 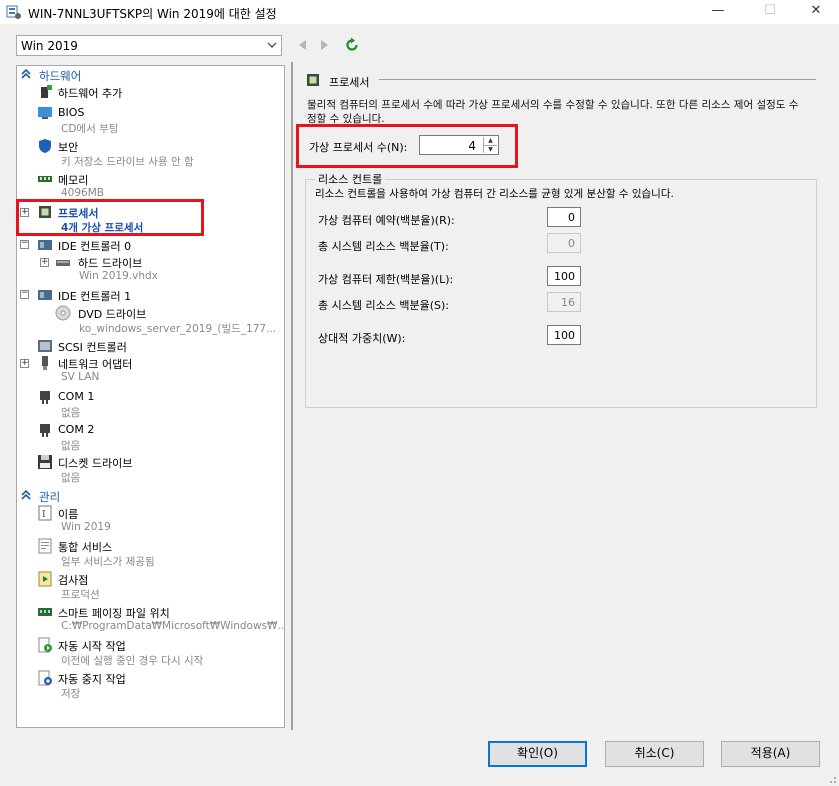 I want to click on tree-item-security: 보안 키 저장소 드라이브 사용 안 함, so click(x=150, y=154).